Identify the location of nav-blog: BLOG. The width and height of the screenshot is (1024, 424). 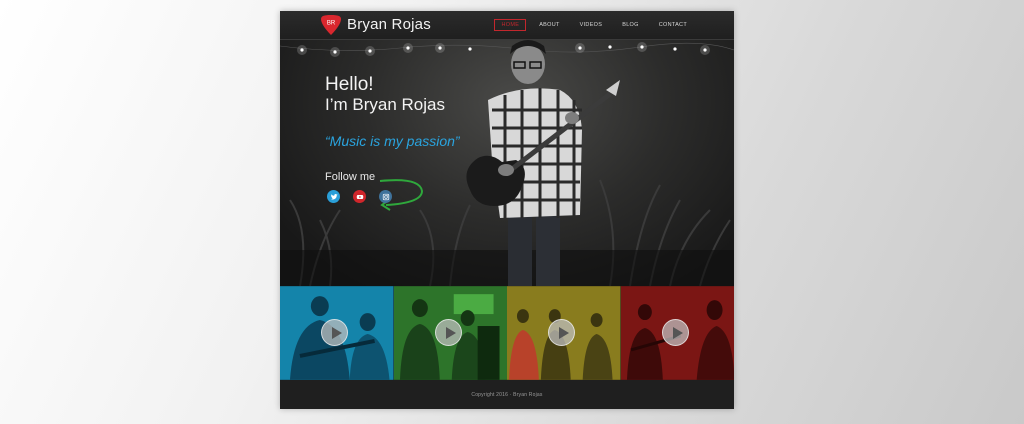
(630, 25).